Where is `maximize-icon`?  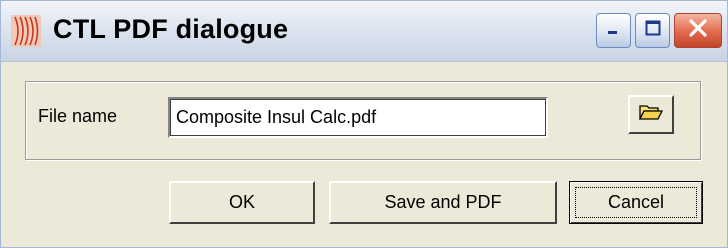 maximize-icon is located at coordinates (653, 30).